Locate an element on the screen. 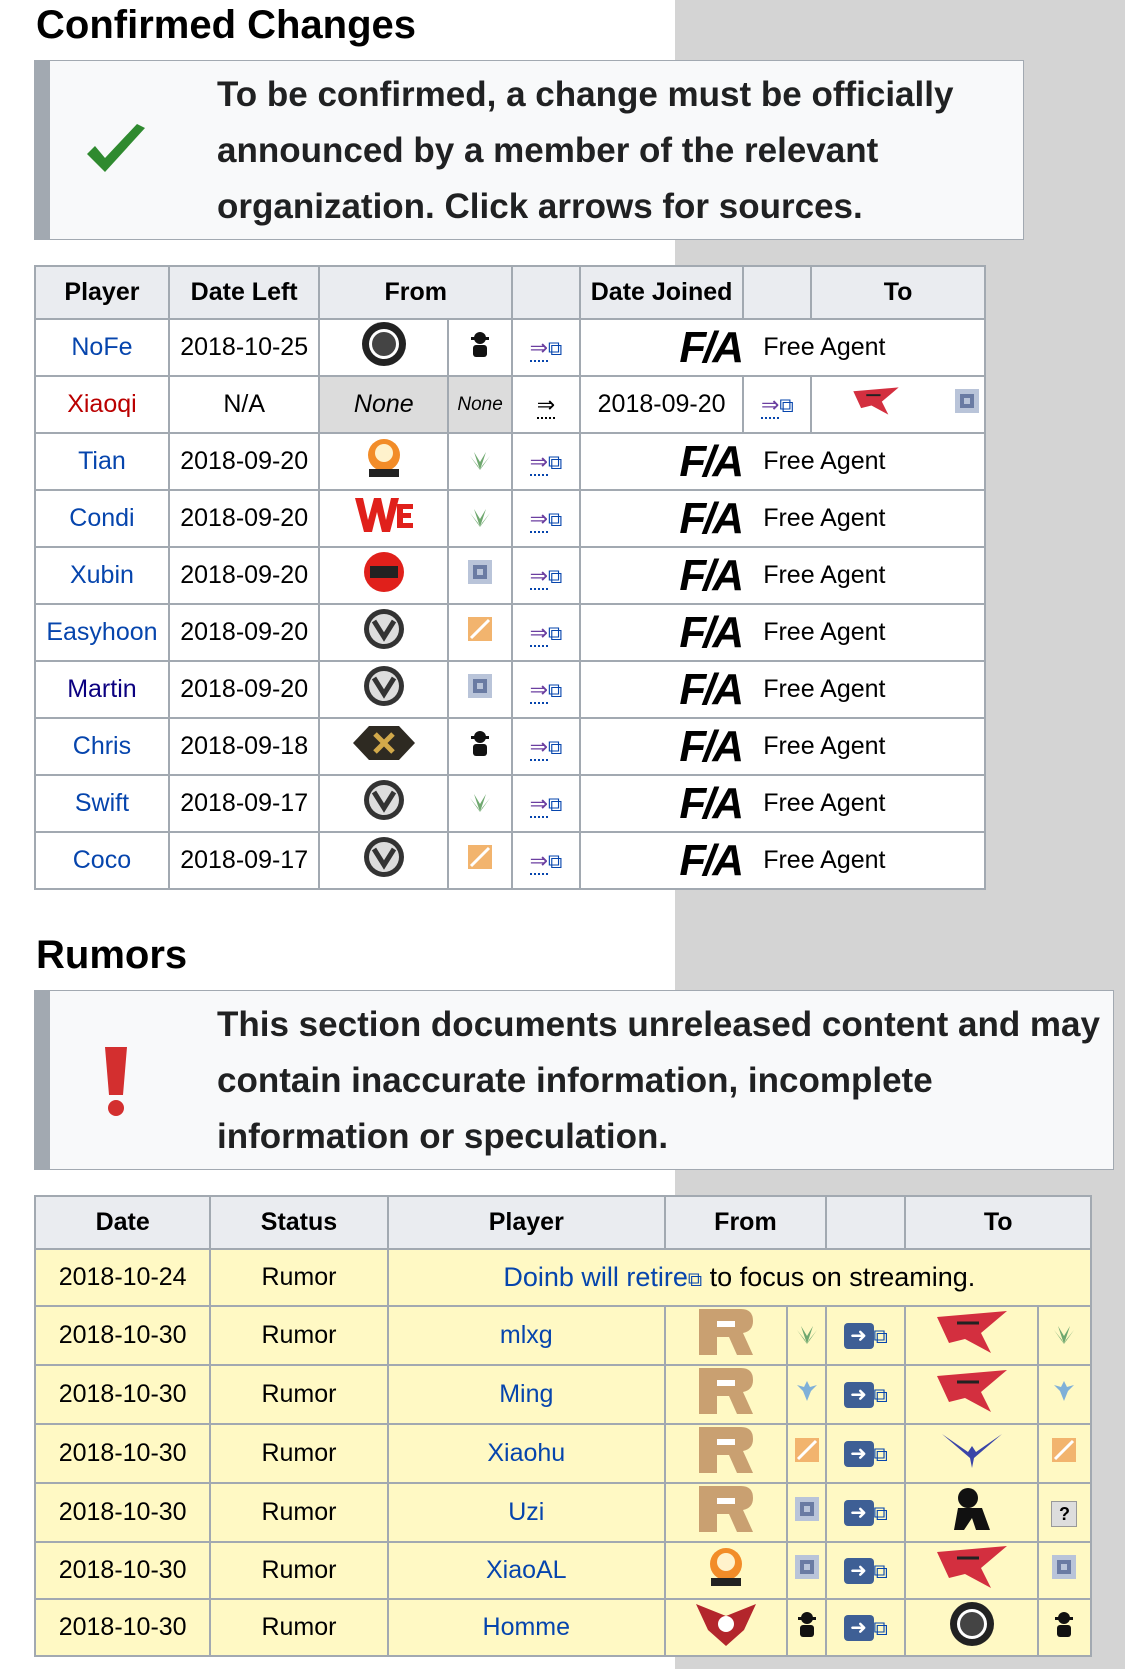 Image resolution: width=1125 pixels, height=1669 pixels. player-link: Ming is located at coordinates (526, 1394).